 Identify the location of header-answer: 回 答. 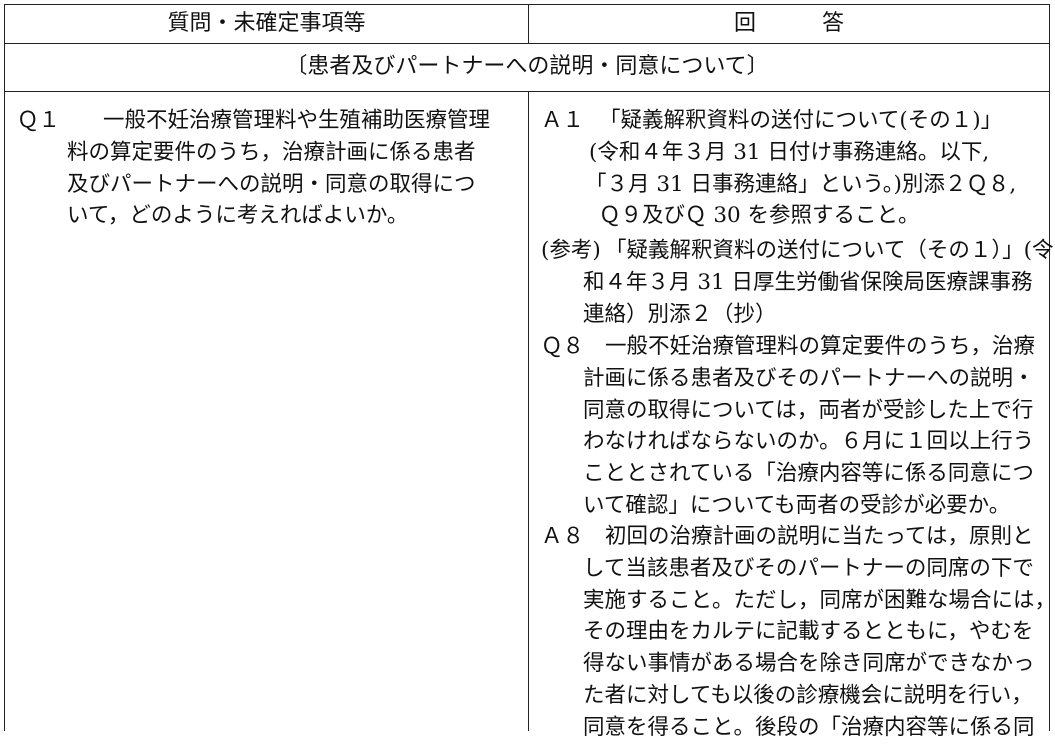
(788, 23).